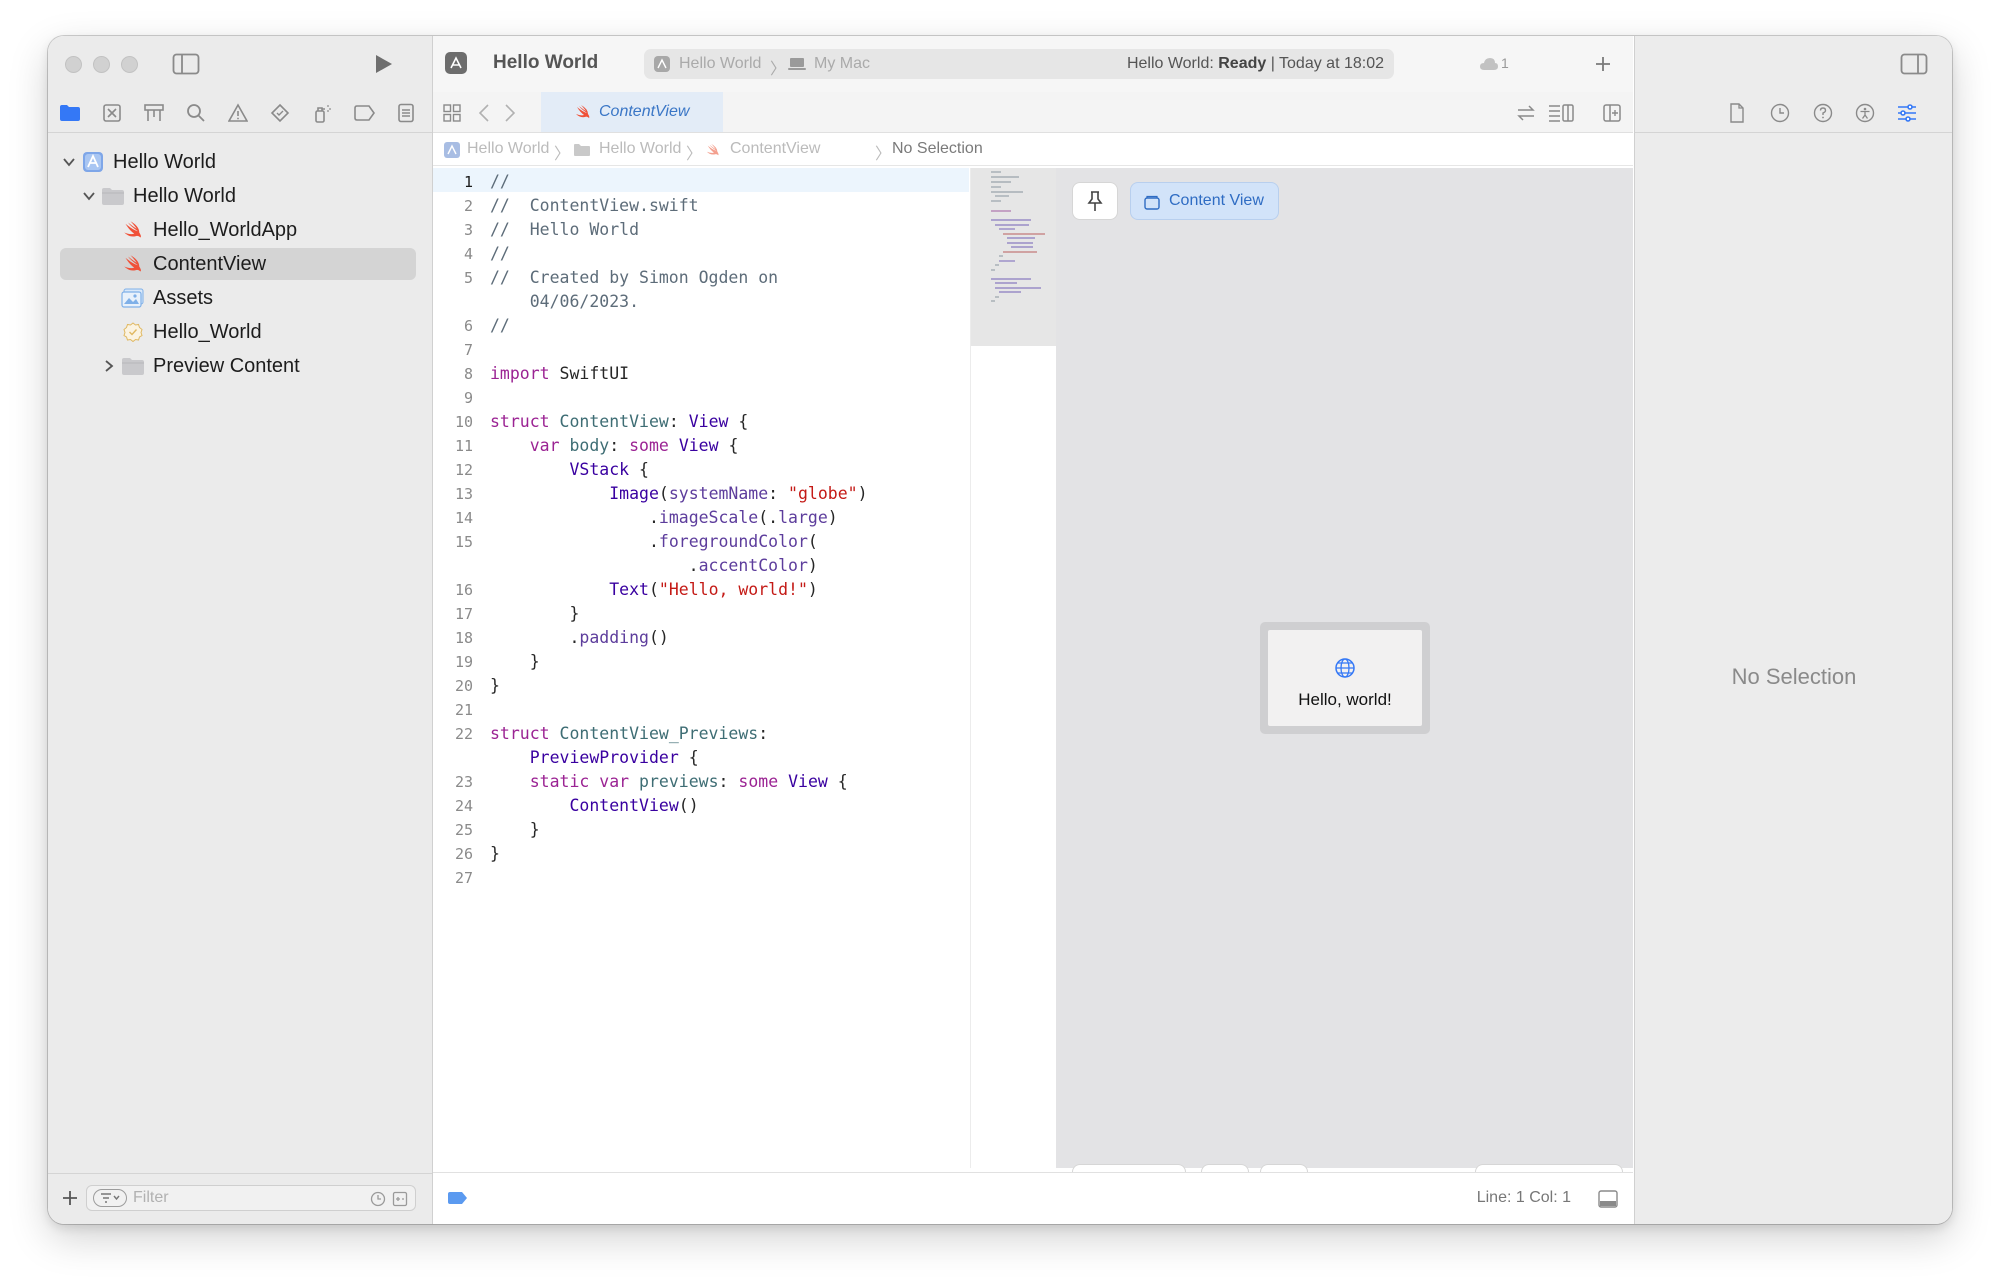 Image resolution: width=2000 pixels, height=1283 pixels. I want to click on editor-options-icon, so click(1561, 113).